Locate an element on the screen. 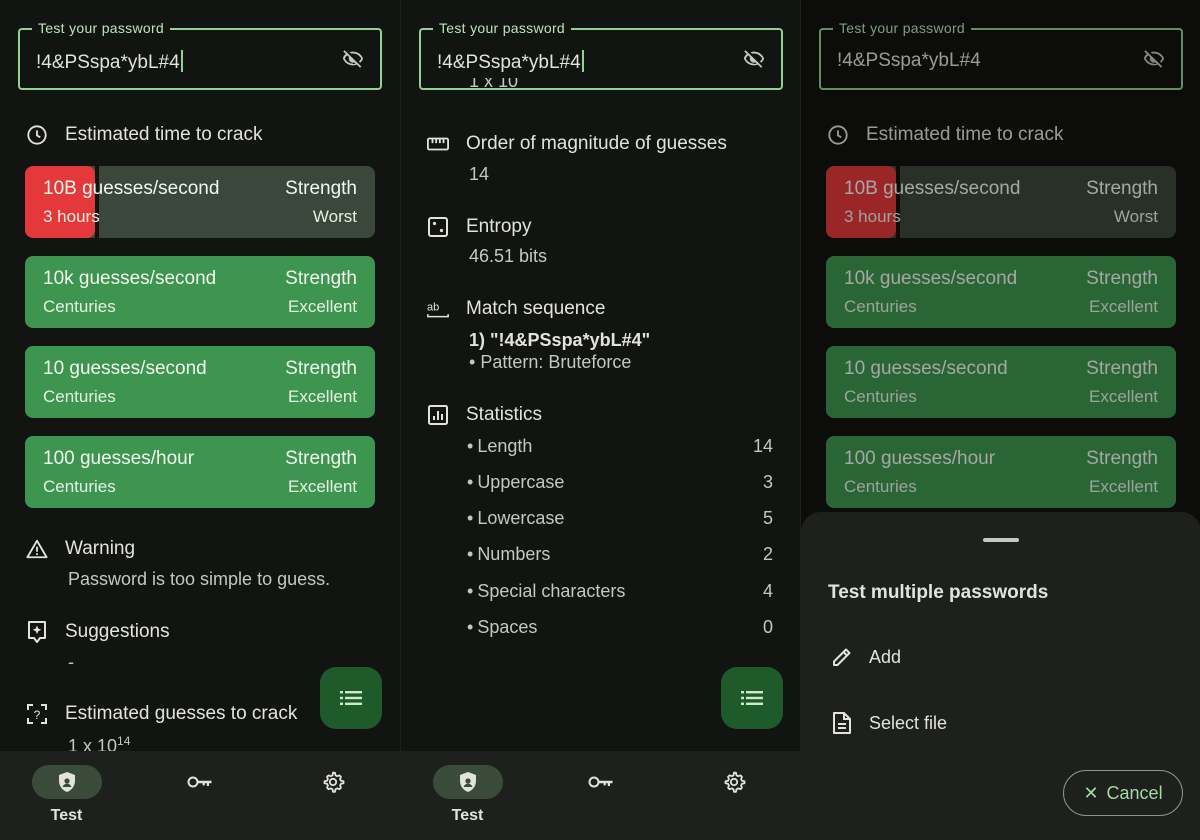 This screenshot has height=840, width=1200. stat-row-spaces: • Spaces 0 is located at coordinates (620, 627).